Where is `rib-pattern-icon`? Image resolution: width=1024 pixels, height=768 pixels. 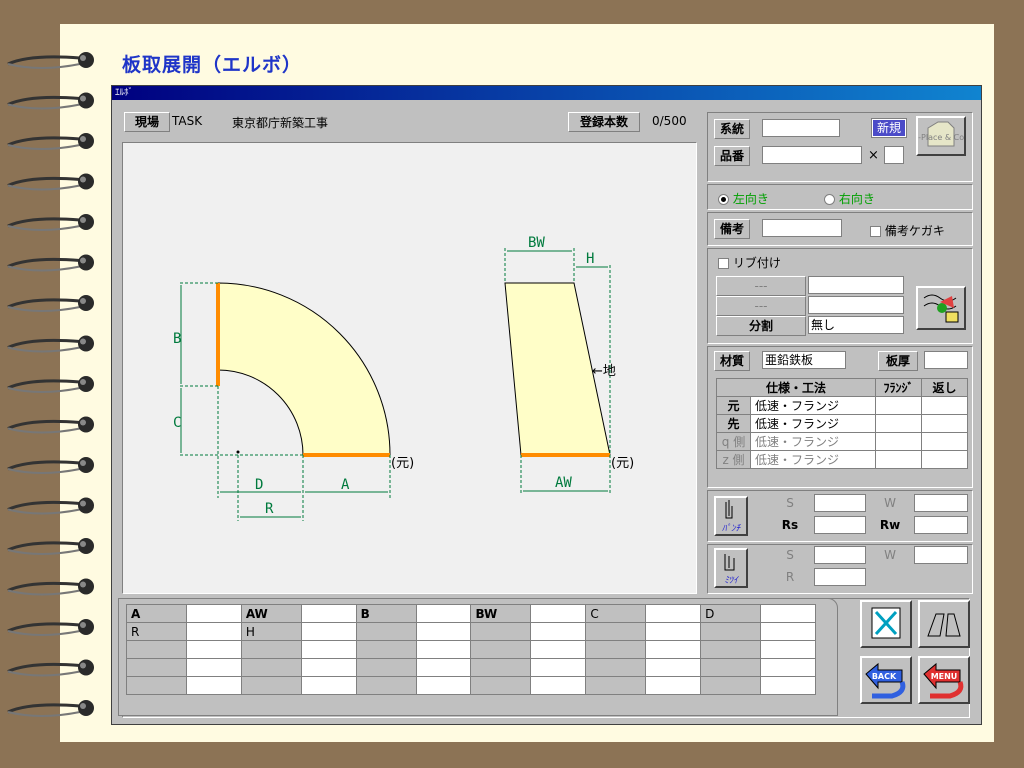
rib-pattern-icon is located at coordinates (941, 308).